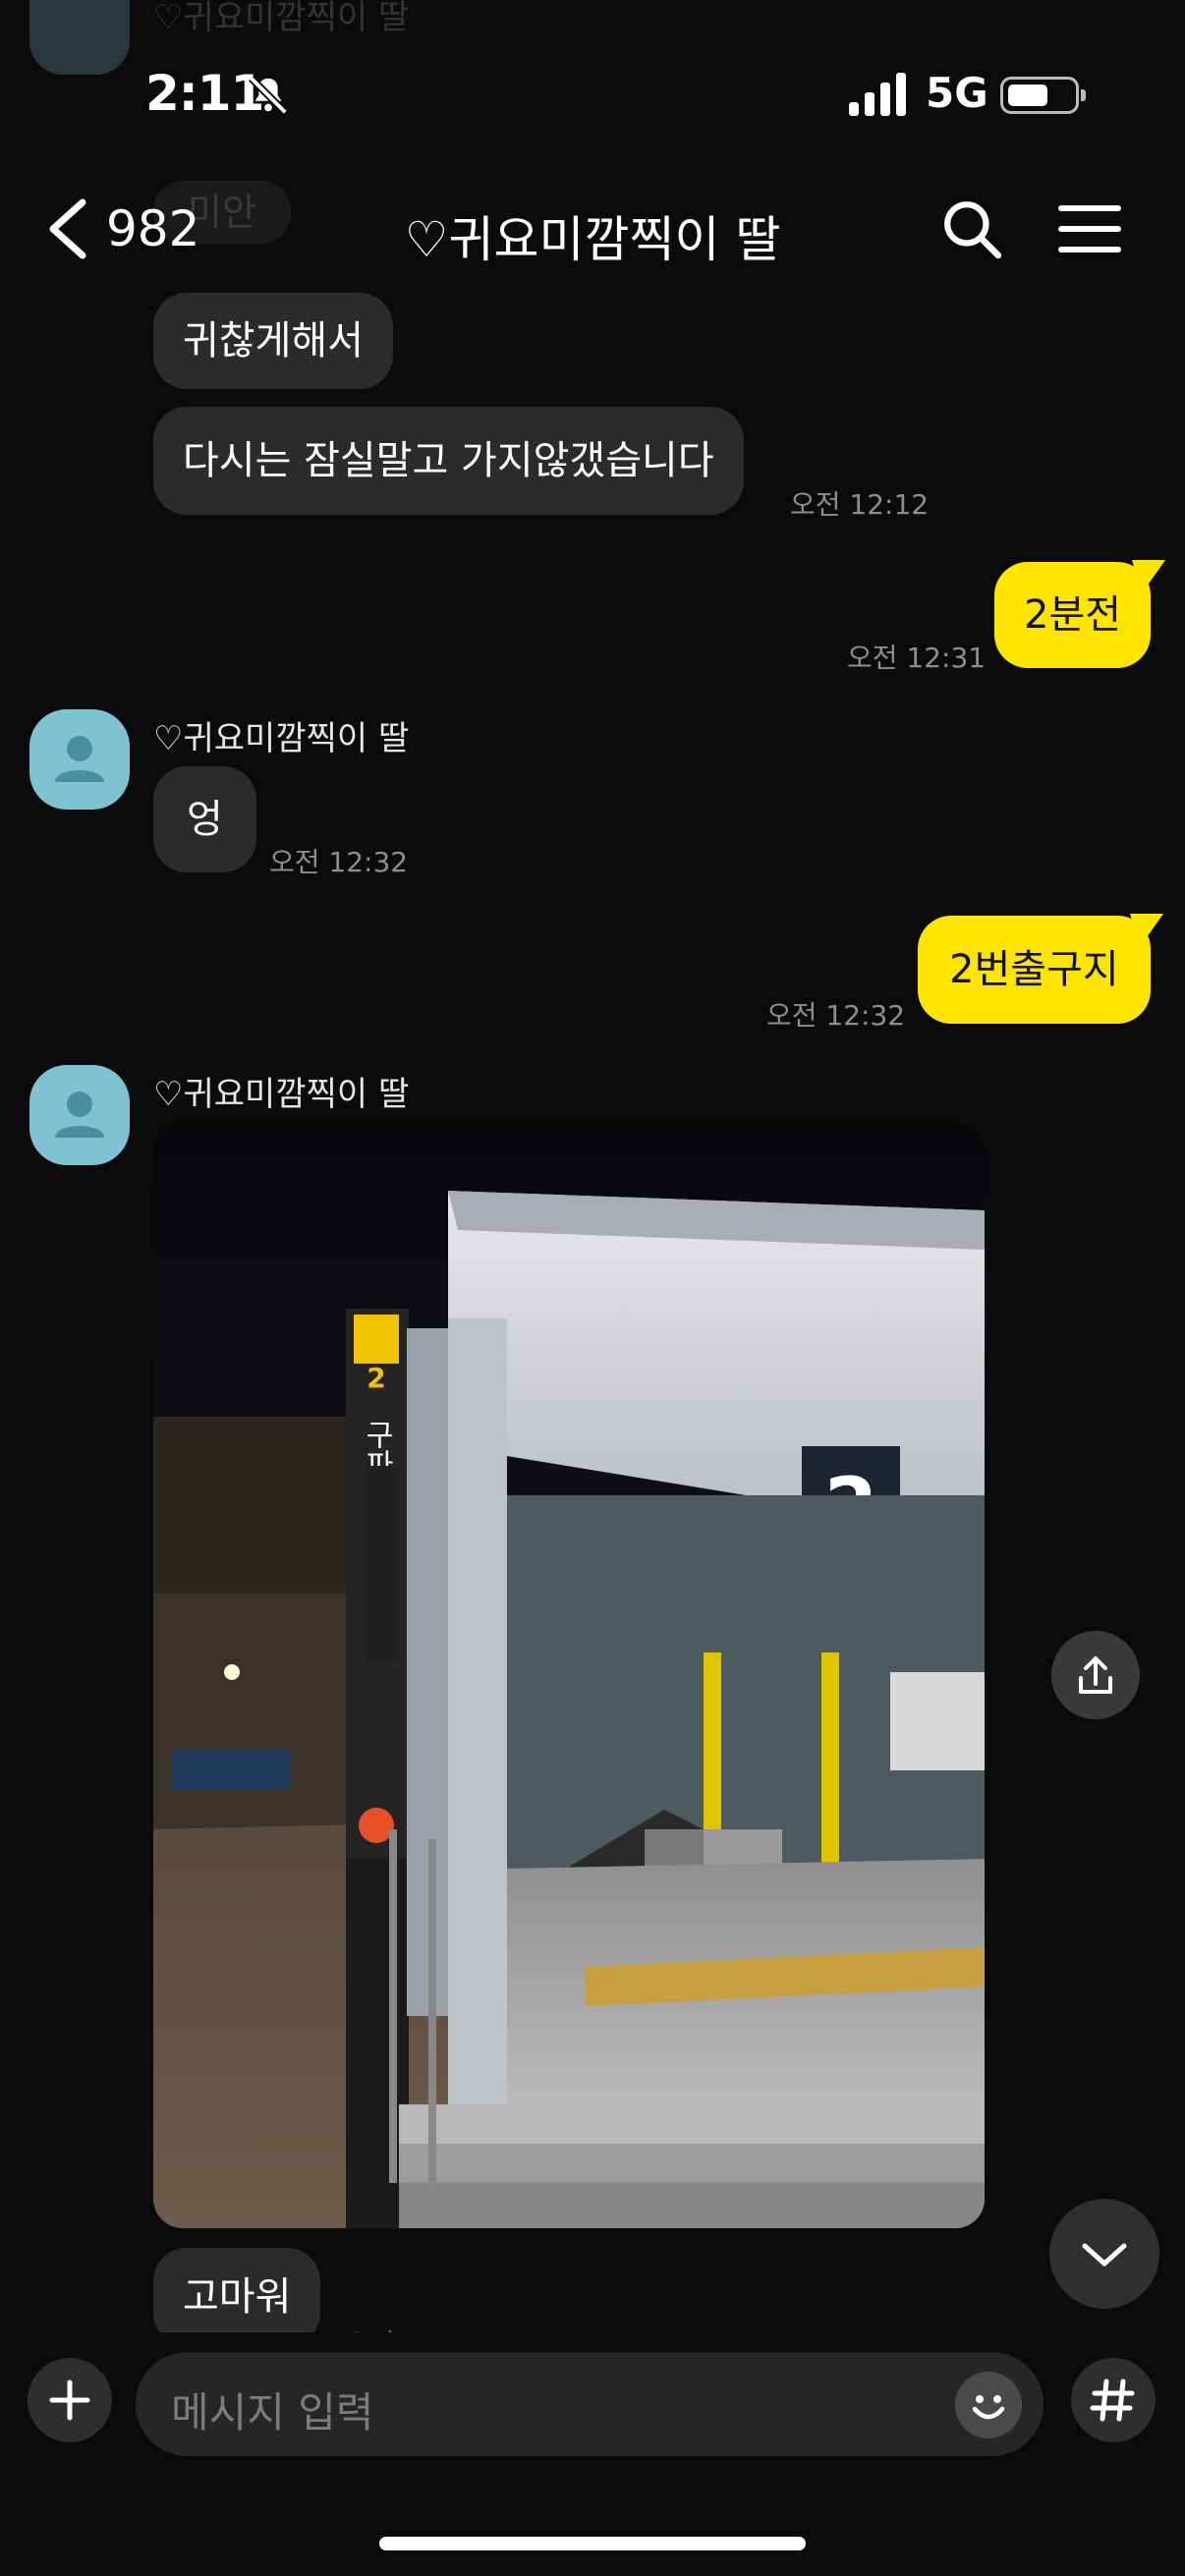 This screenshot has width=1185, height=2576. What do you see at coordinates (448, 461) in the screenshot?
I see `message-bubble: 다시는 잠실말고 가지않갰습니다` at bounding box center [448, 461].